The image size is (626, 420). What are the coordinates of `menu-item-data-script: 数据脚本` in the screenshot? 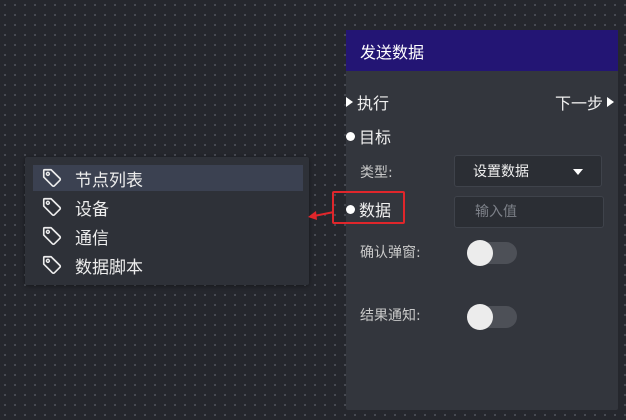 It's located at (168, 265).